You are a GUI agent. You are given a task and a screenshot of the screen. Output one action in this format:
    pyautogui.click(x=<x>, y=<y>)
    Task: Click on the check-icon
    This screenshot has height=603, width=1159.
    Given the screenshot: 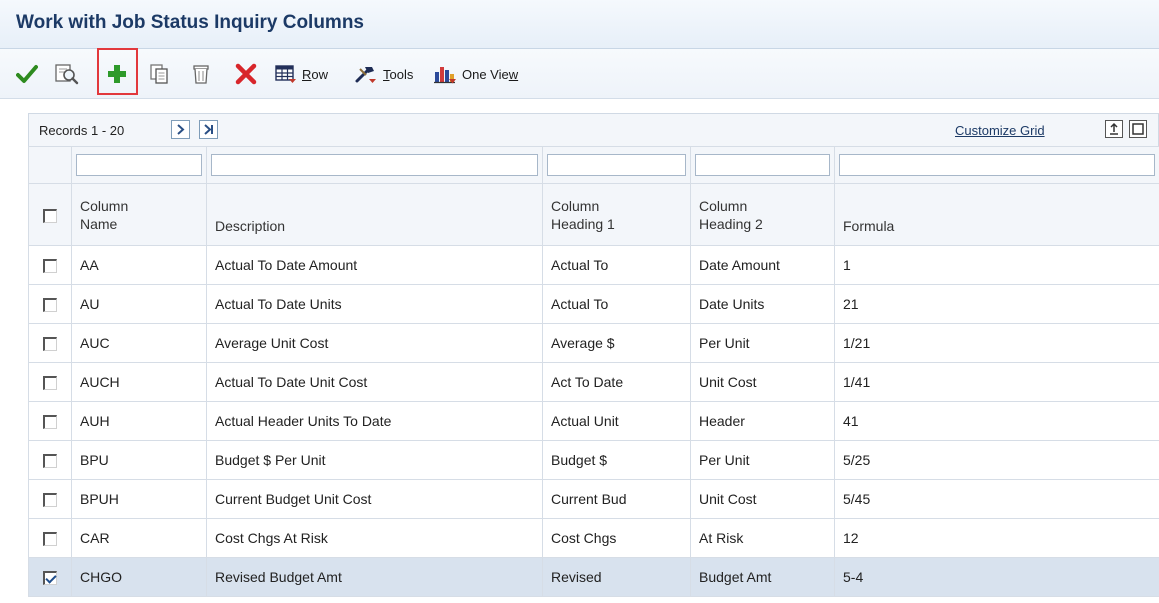 What is the action you would take?
    pyautogui.click(x=27, y=74)
    